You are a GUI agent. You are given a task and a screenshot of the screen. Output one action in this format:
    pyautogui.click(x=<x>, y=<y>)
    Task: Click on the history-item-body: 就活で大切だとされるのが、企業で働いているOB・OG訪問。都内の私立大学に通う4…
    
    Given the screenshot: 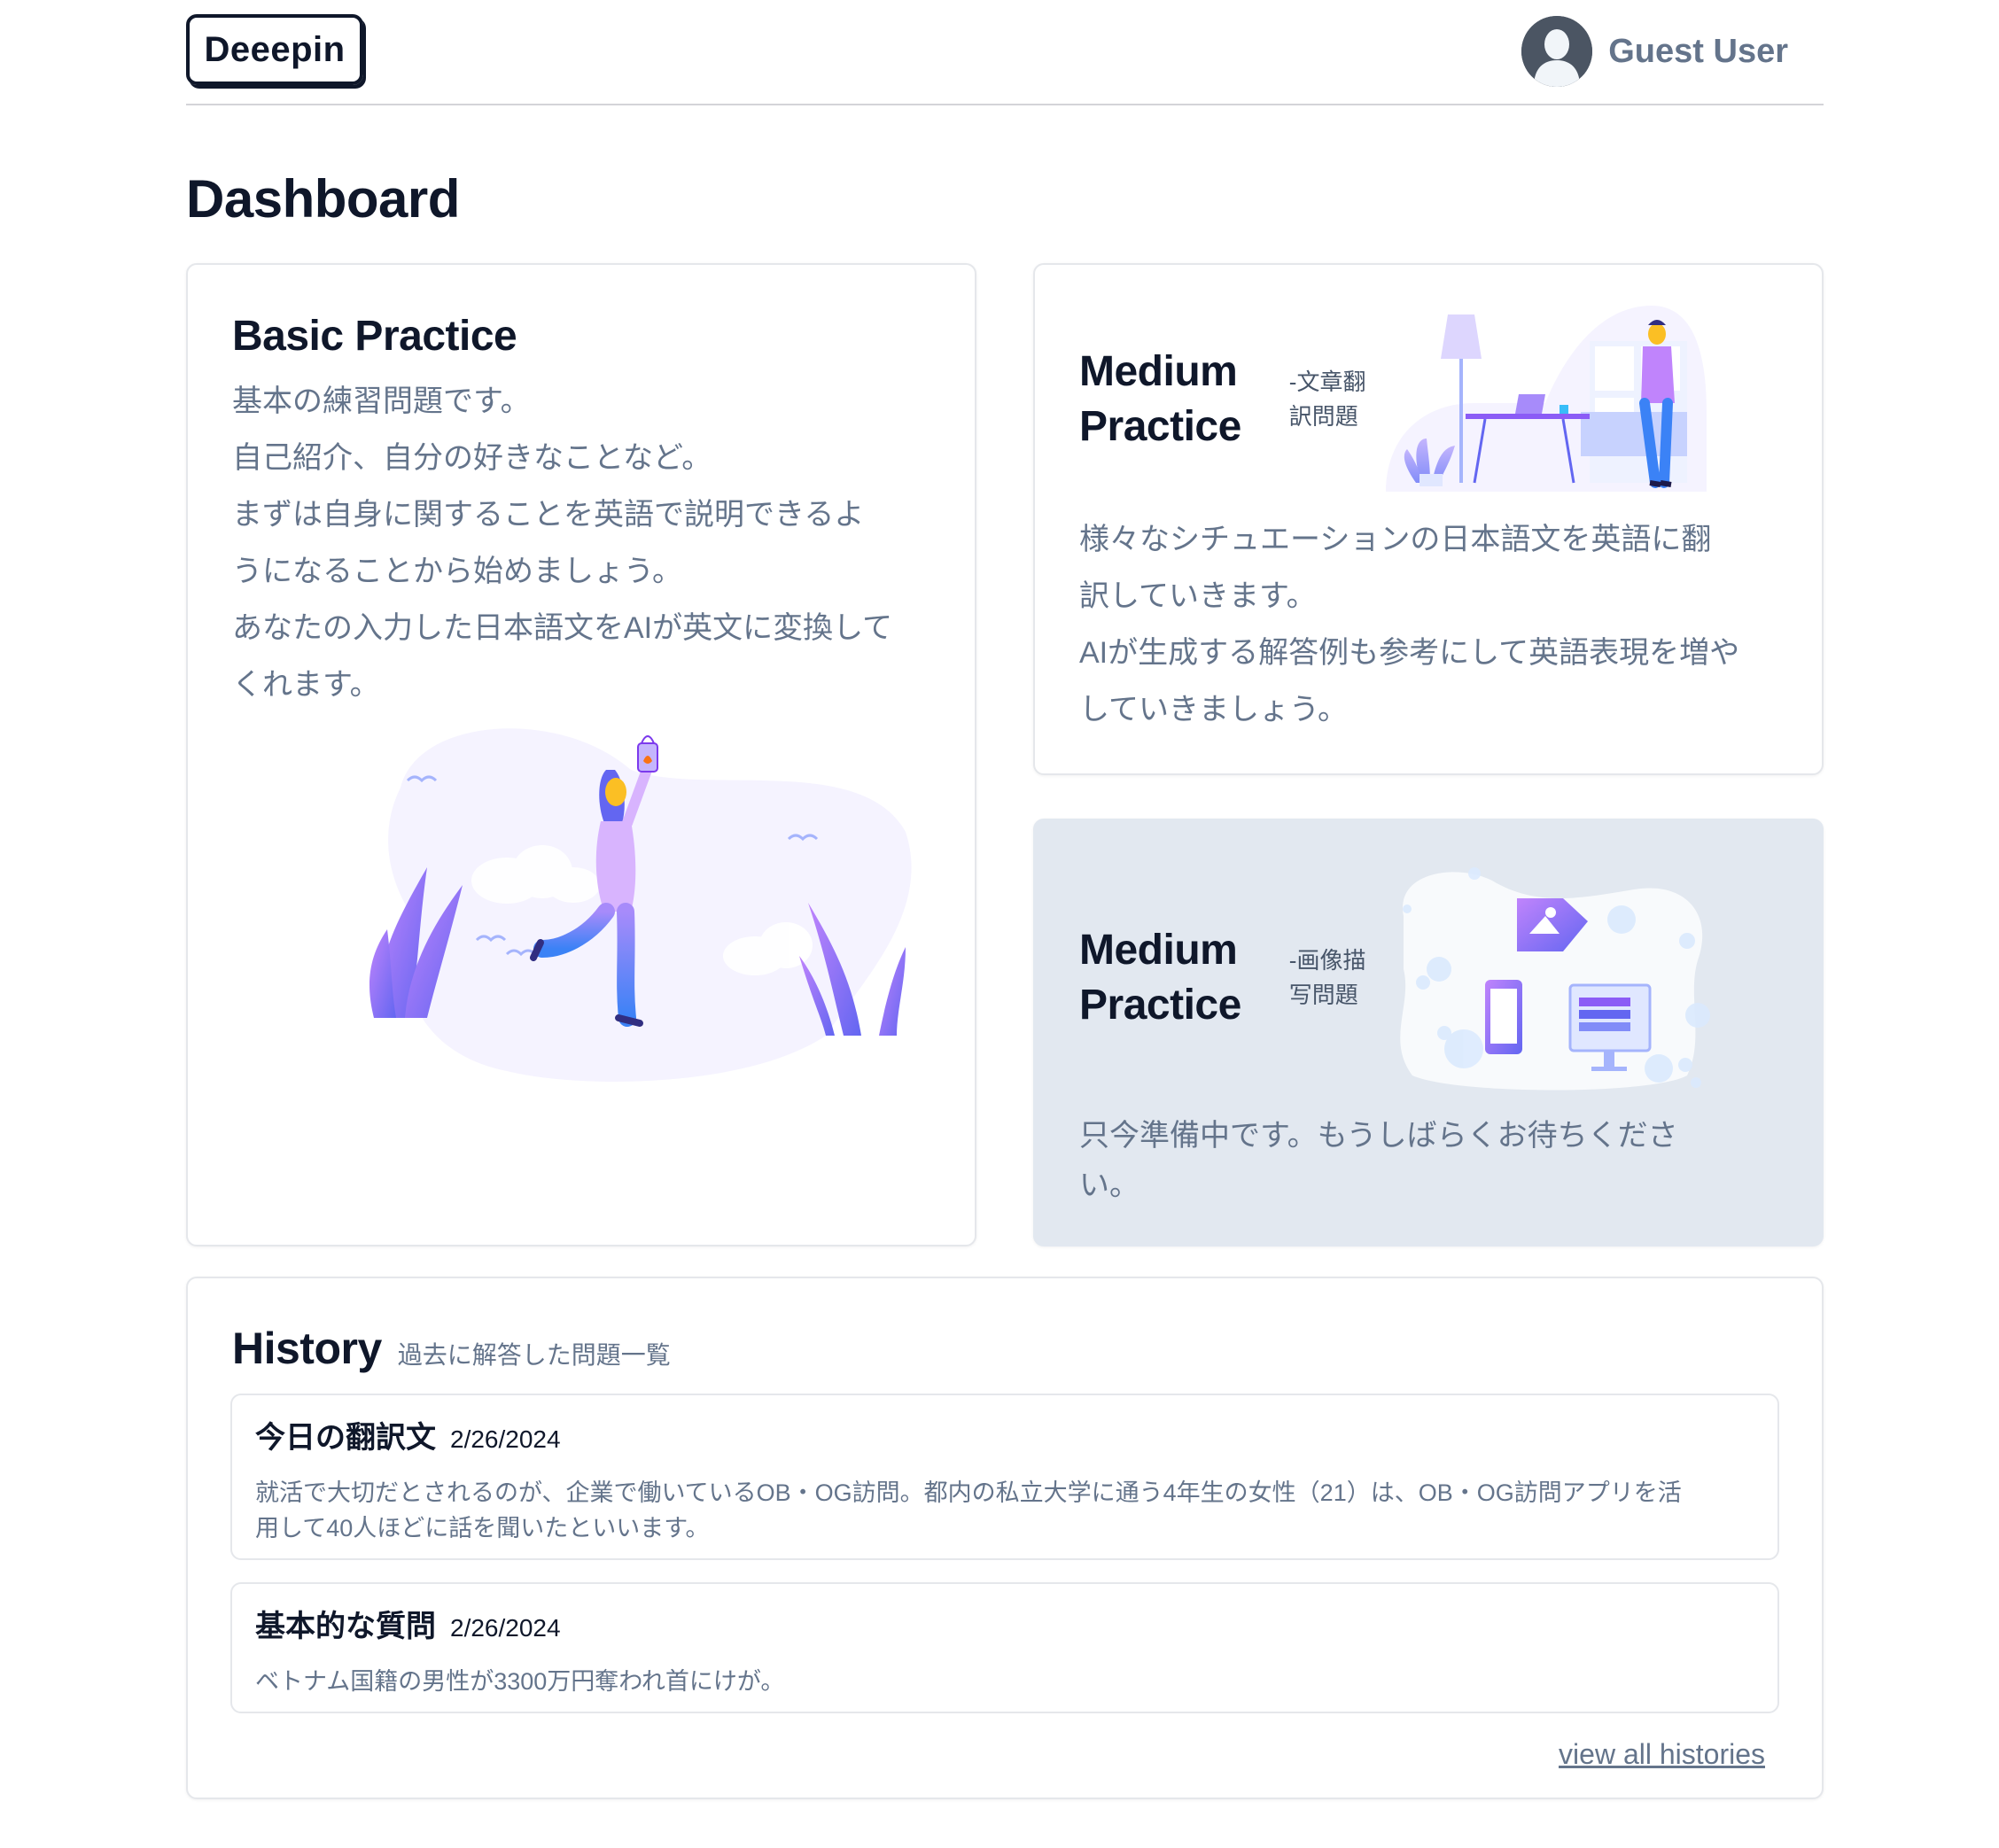 What is the action you would take?
    pyautogui.click(x=1004, y=1511)
    